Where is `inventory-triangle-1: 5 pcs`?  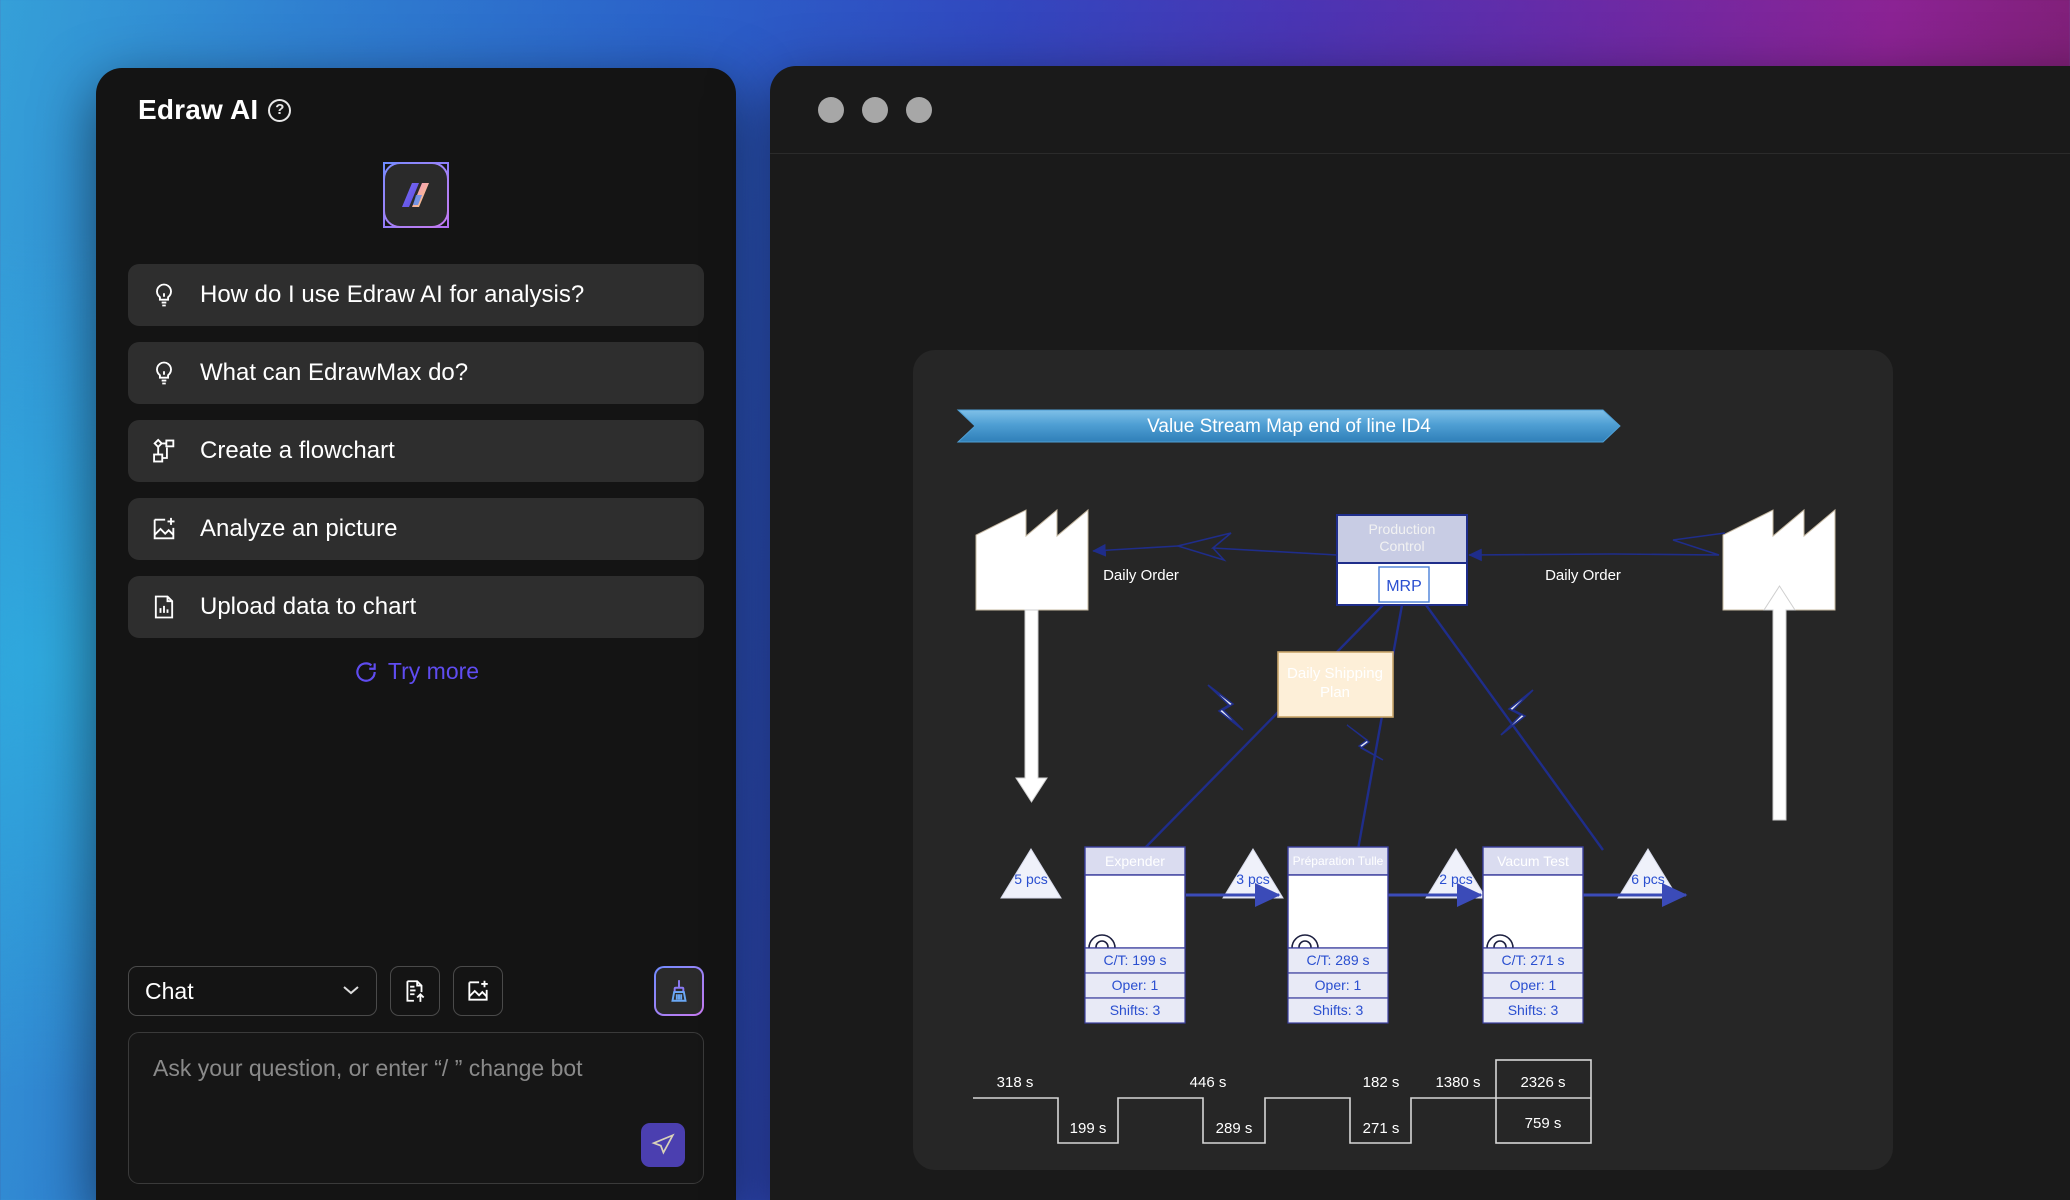
inventory-triangle-1: 5 pcs is located at coordinates (1031, 873).